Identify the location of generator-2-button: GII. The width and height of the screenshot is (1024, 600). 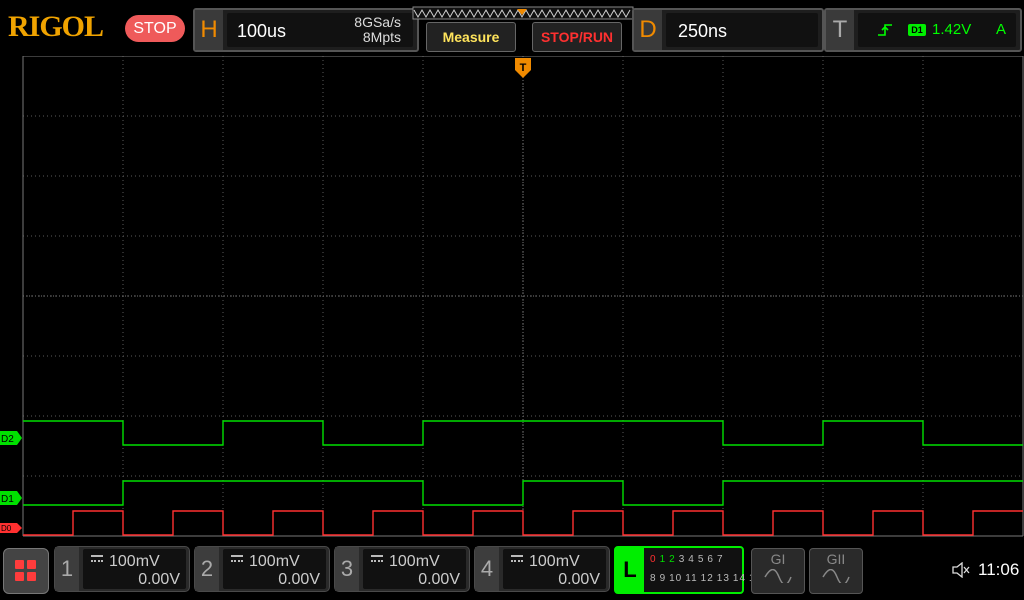
(836, 571).